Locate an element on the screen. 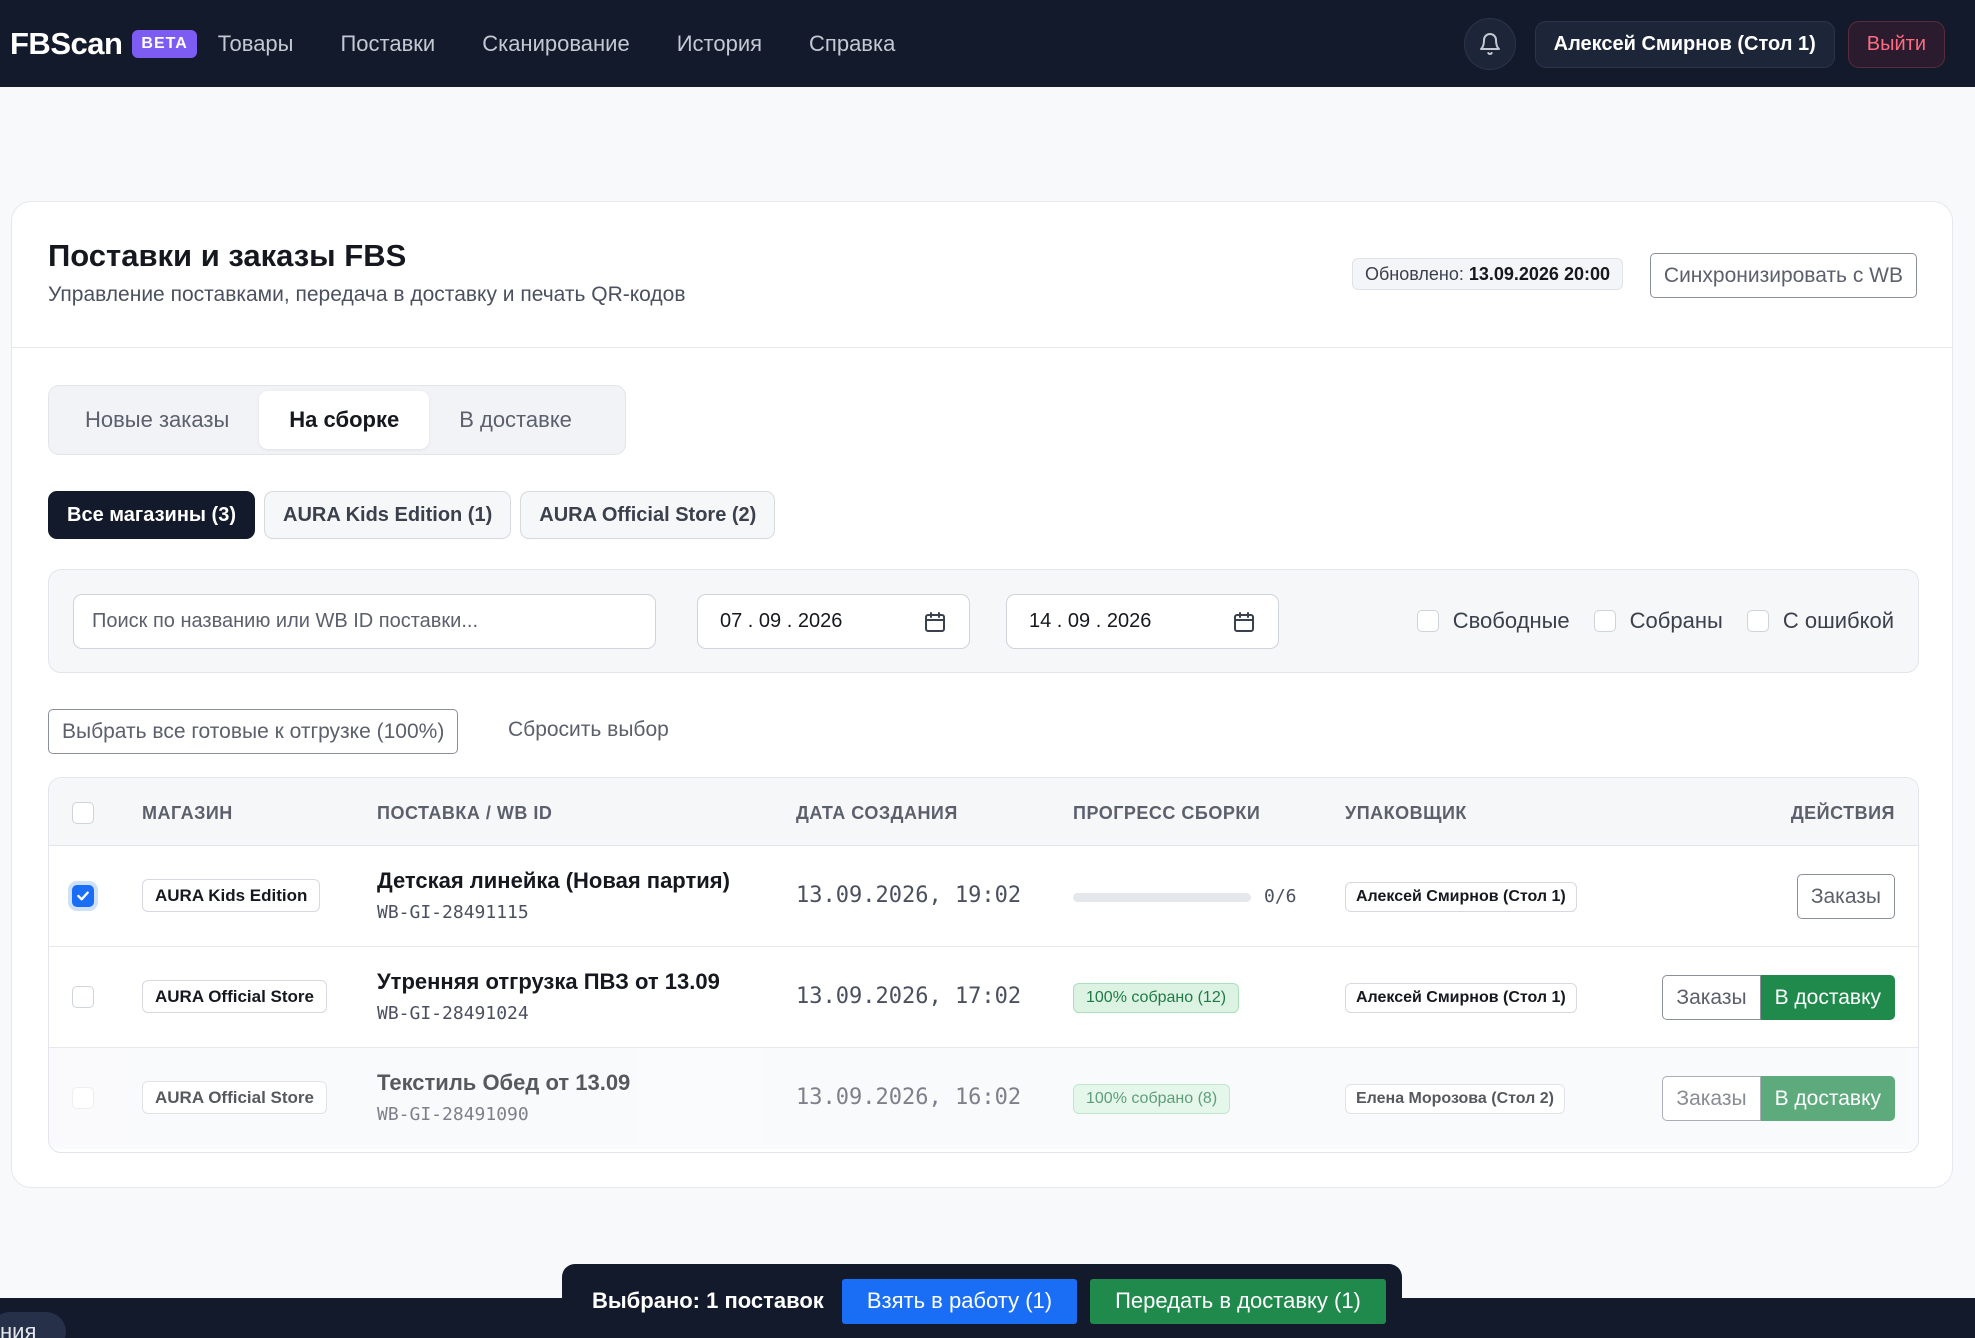 The height and width of the screenshot is (1338, 1975). status-tabs: Новые заказы На сборке В доставке is located at coordinates (337, 420).